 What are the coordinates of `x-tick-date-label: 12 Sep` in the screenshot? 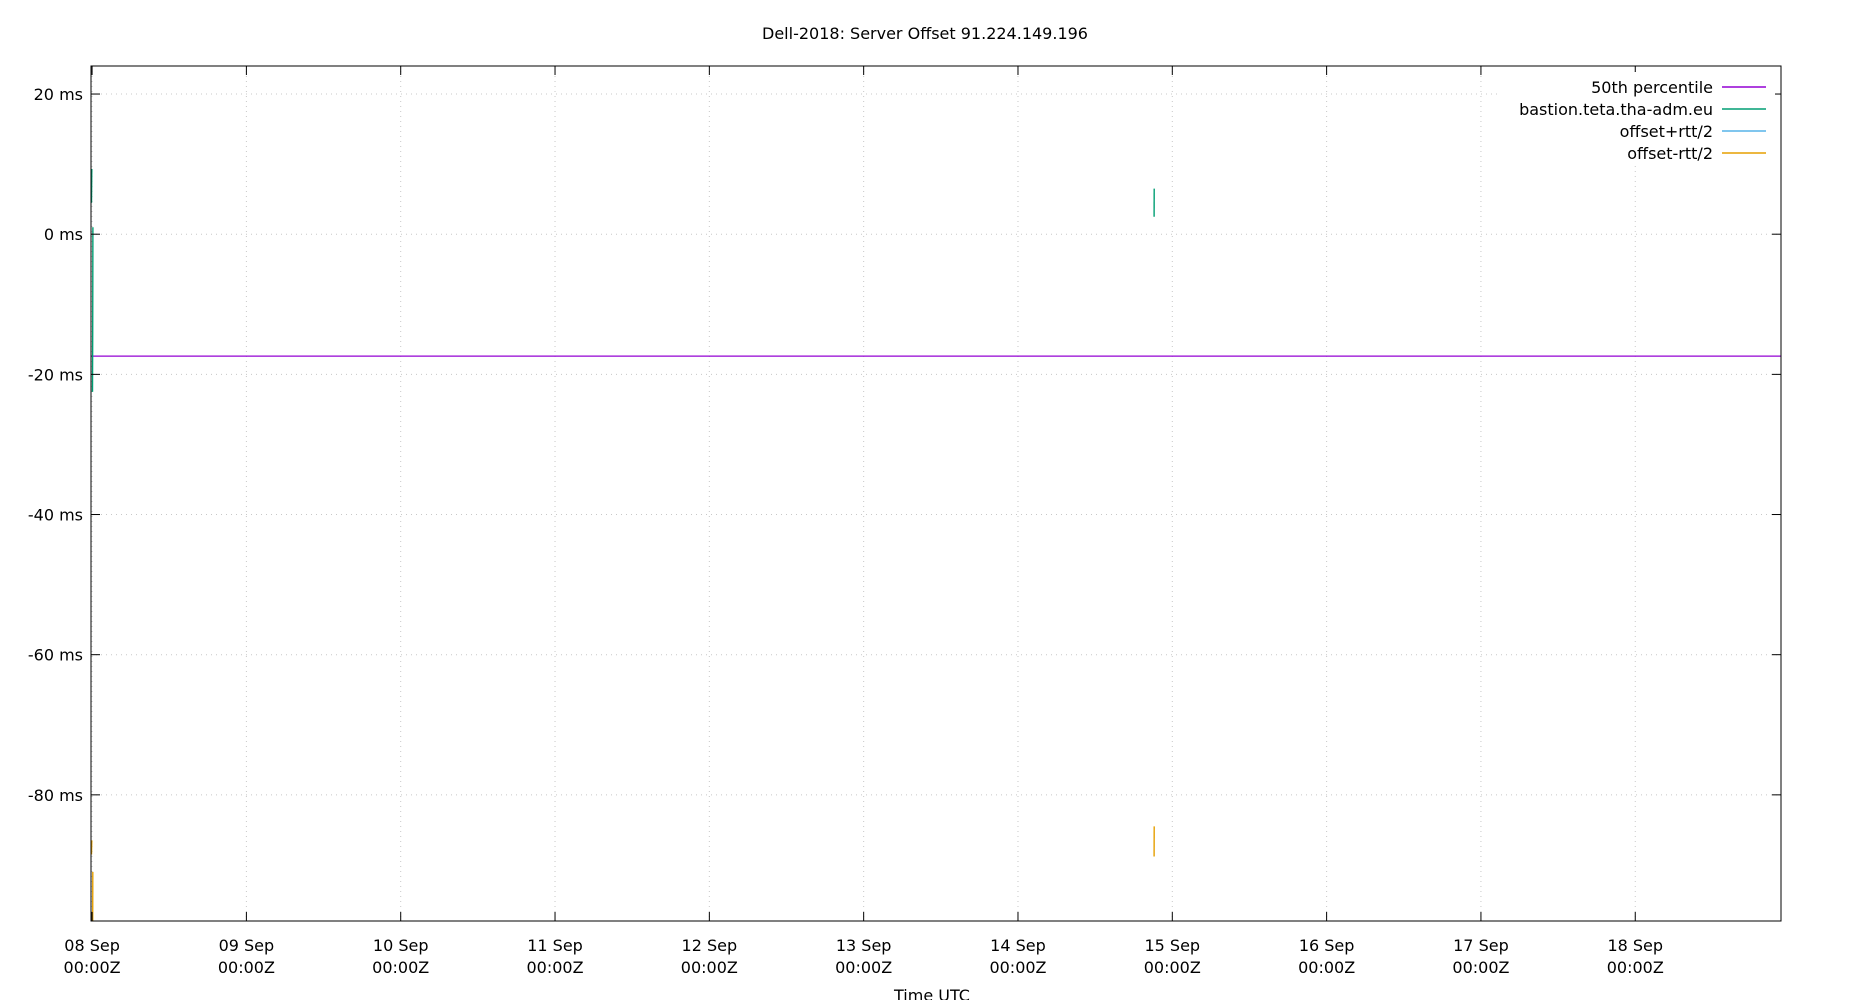 It's located at (710, 945).